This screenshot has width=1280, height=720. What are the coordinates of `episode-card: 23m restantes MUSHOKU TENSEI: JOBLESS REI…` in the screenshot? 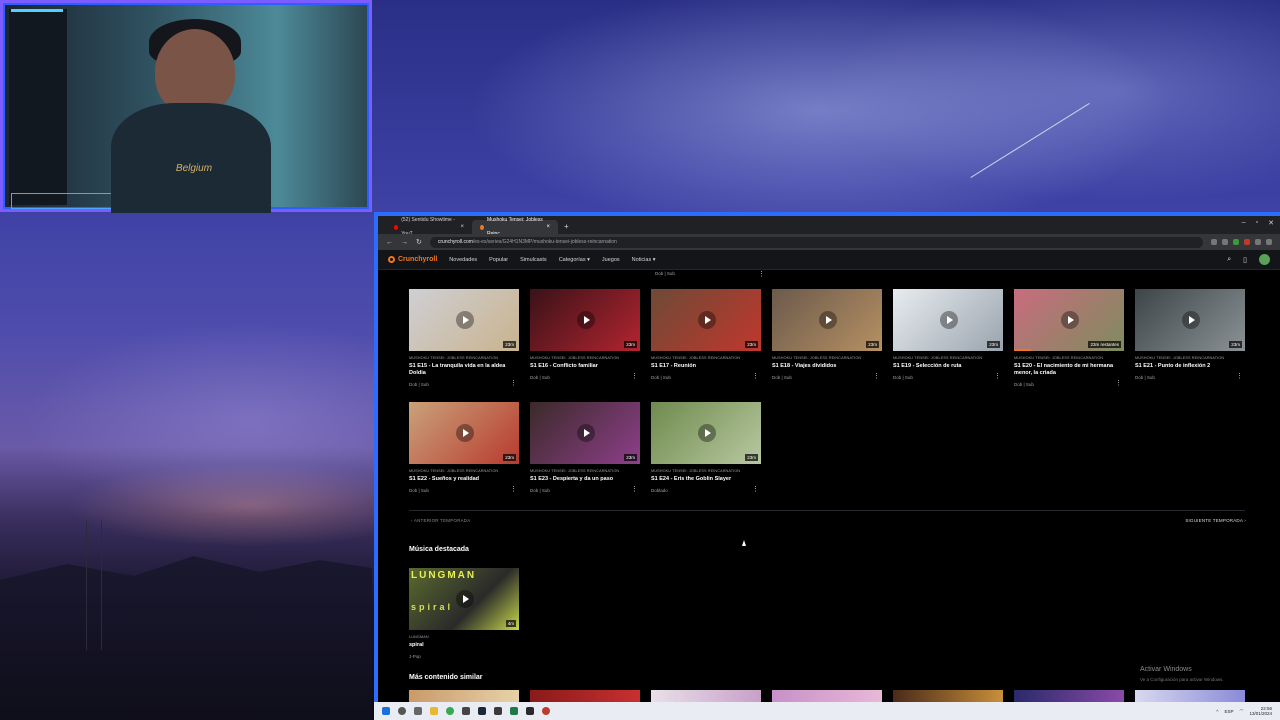 It's located at (1069, 338).